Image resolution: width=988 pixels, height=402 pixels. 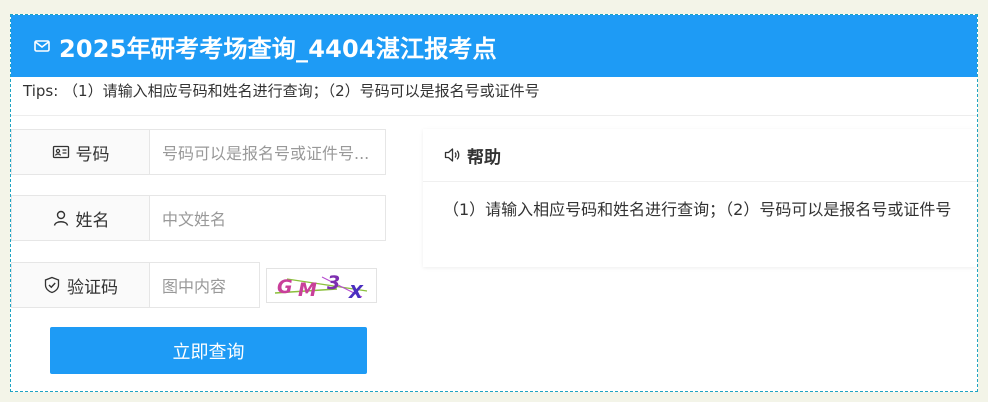 What do you see at coordinates (285, 287) in the screenshot?
I see `captcha-char: G` at bounding box center [285, 287].